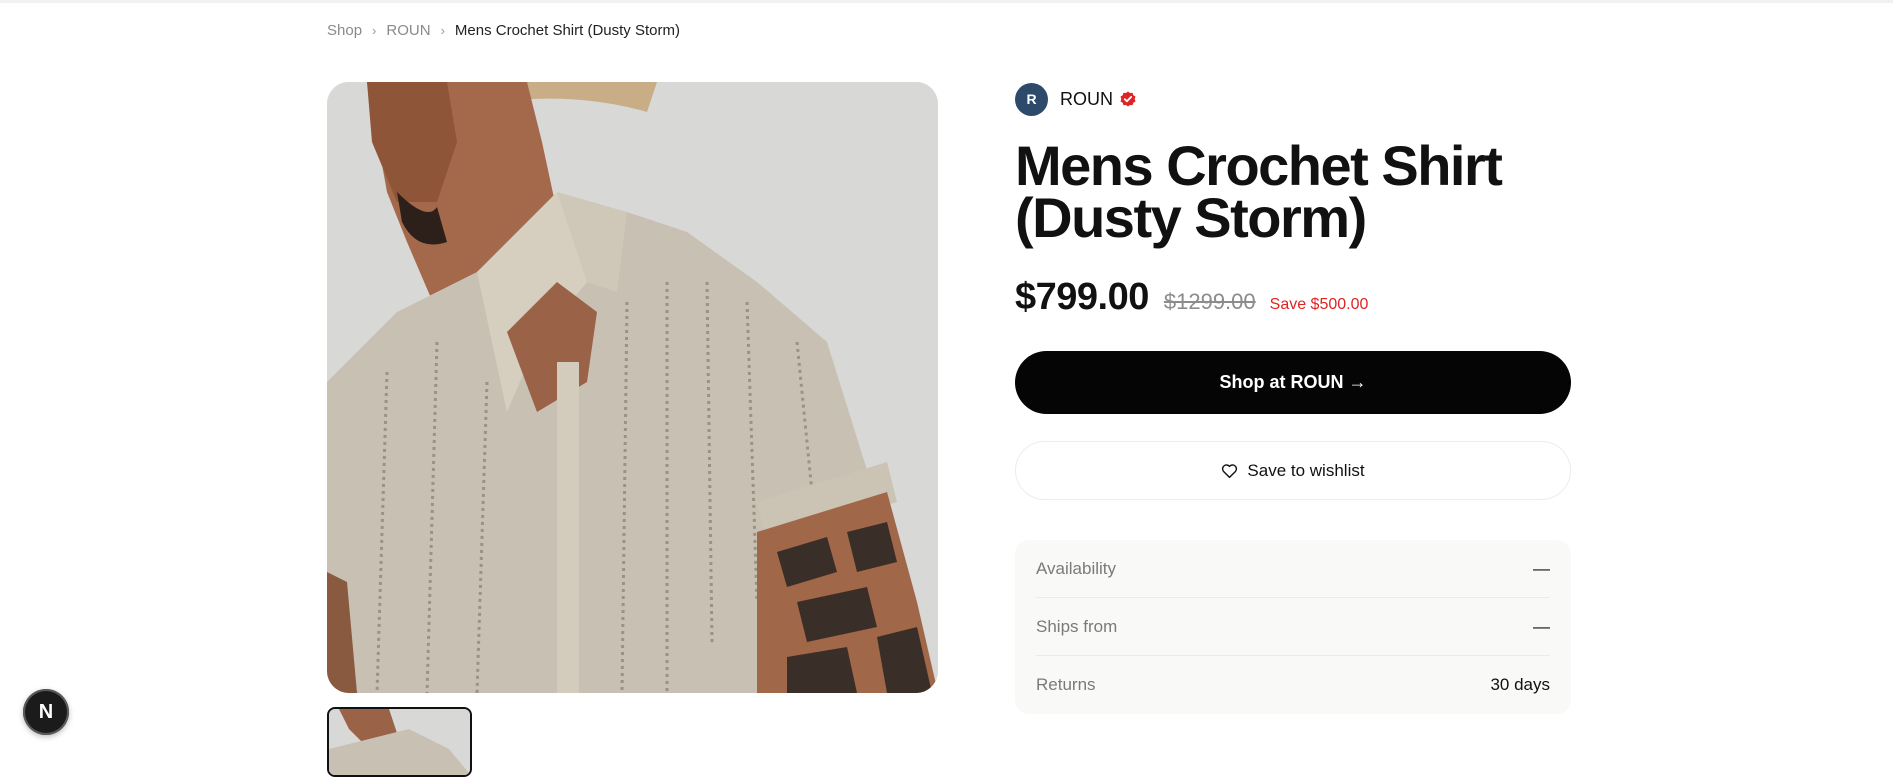  I want to click on app-launcher-button: N, so click(46, 712).